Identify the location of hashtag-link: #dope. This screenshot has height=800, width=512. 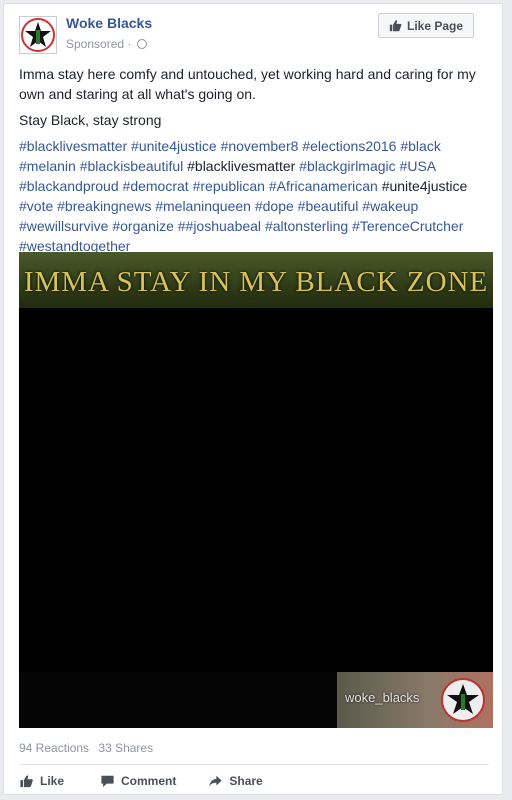
(274, 206).